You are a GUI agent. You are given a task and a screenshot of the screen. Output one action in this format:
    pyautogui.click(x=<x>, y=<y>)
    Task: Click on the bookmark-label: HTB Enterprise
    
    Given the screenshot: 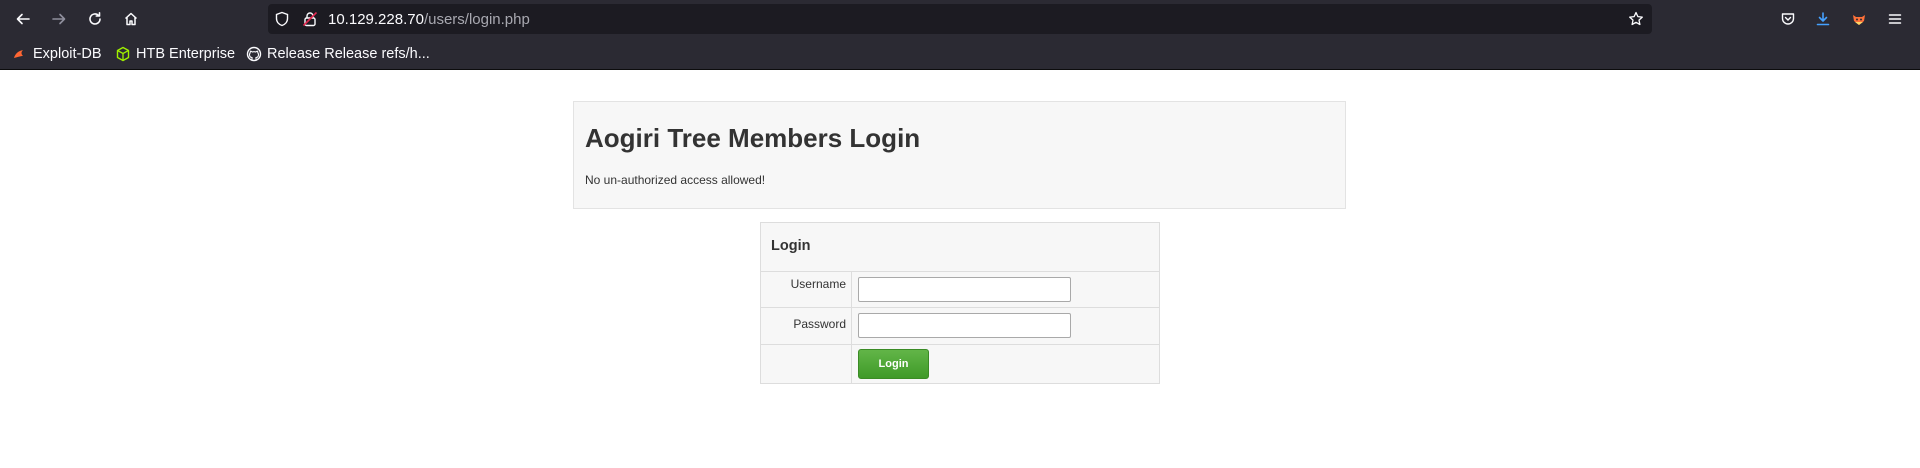 What is the action you would take?
    pyautogui.click(x=186, y=54)
    